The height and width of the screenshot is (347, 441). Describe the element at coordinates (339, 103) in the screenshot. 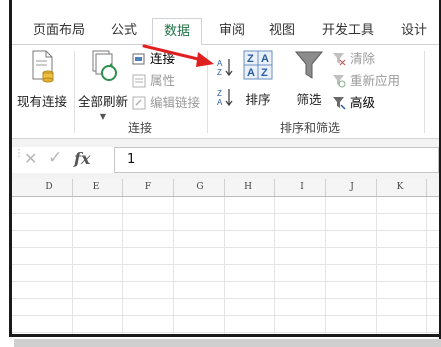

I see `advanced-filter-icon` at that location.